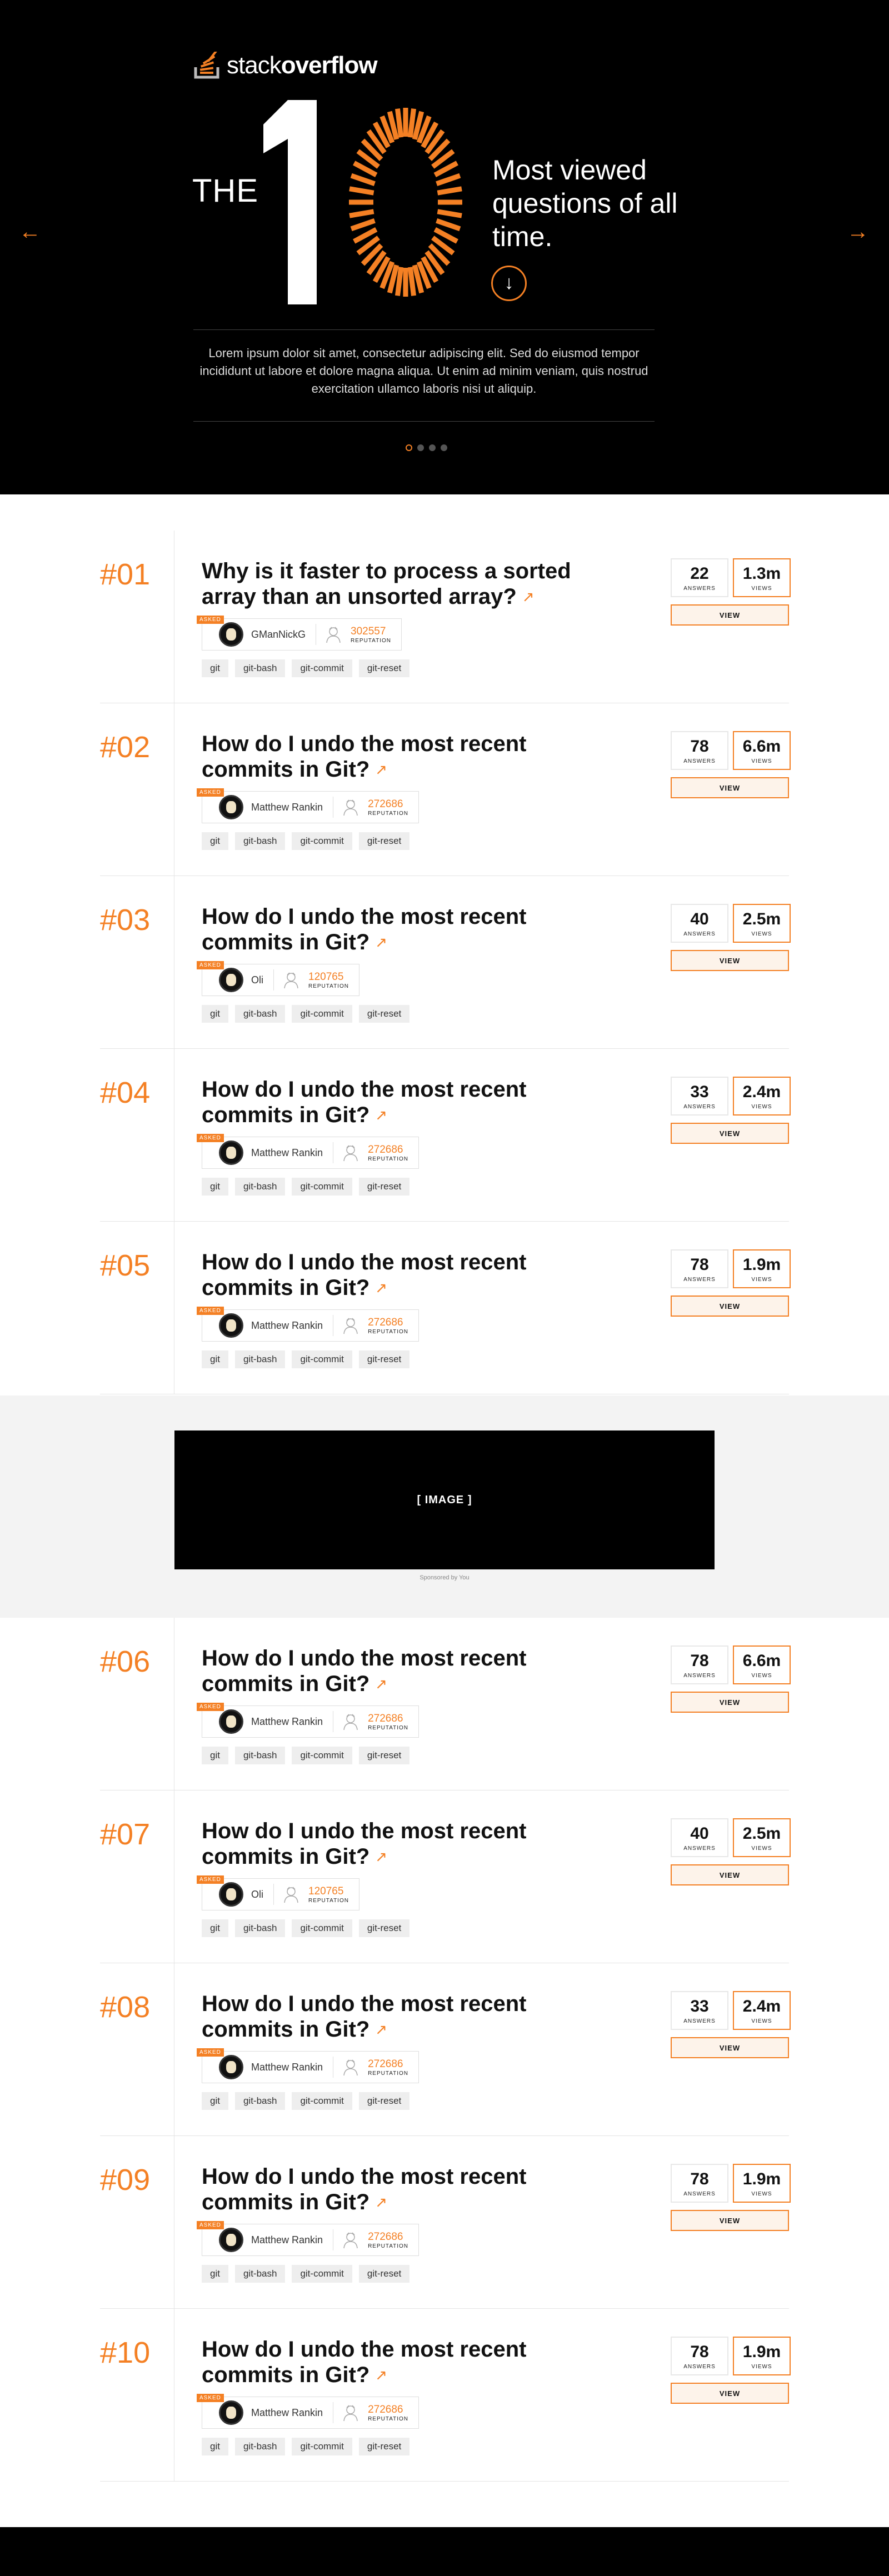  Describe the element at coordinates (509, 283) in the screenshot. I see `scroll-down-button: ↓` at that location.